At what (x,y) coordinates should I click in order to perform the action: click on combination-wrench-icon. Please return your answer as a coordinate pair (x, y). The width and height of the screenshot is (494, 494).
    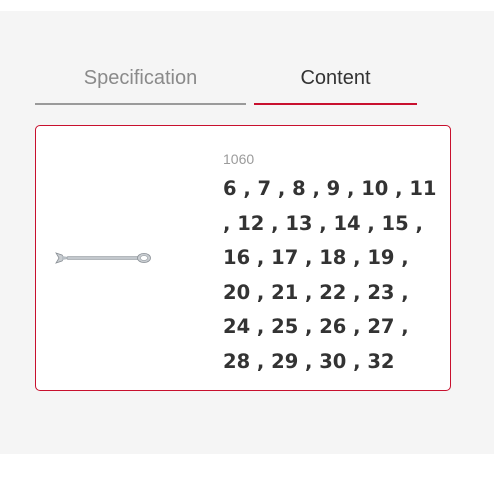
    Looking at the image, I should click on (103, 258).